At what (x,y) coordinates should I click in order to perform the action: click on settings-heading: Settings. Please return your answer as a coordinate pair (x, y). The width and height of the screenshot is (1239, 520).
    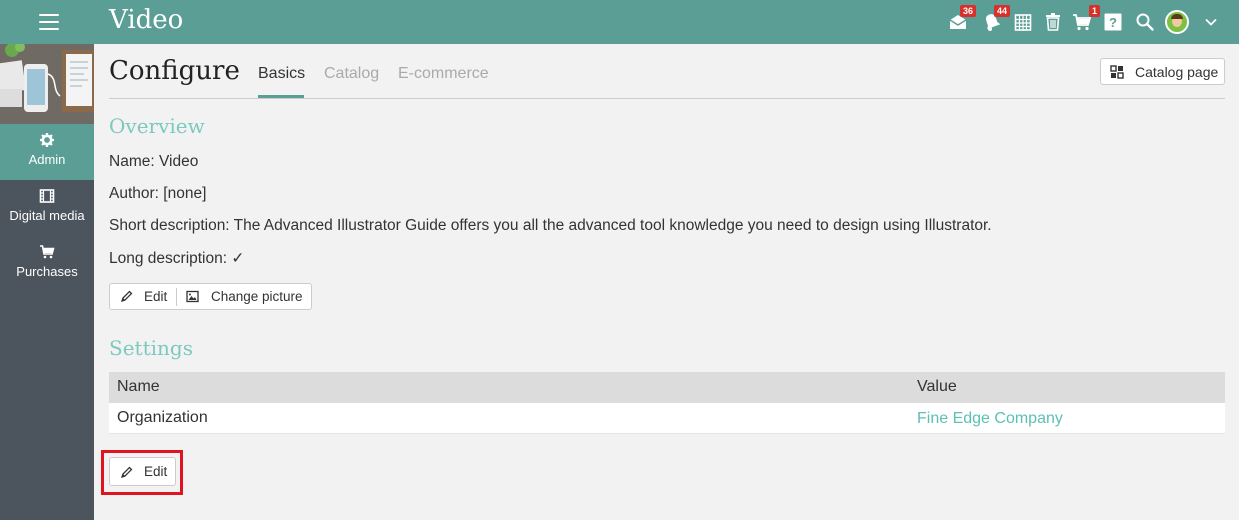
    Looking at the image, I should click on (151, 348).